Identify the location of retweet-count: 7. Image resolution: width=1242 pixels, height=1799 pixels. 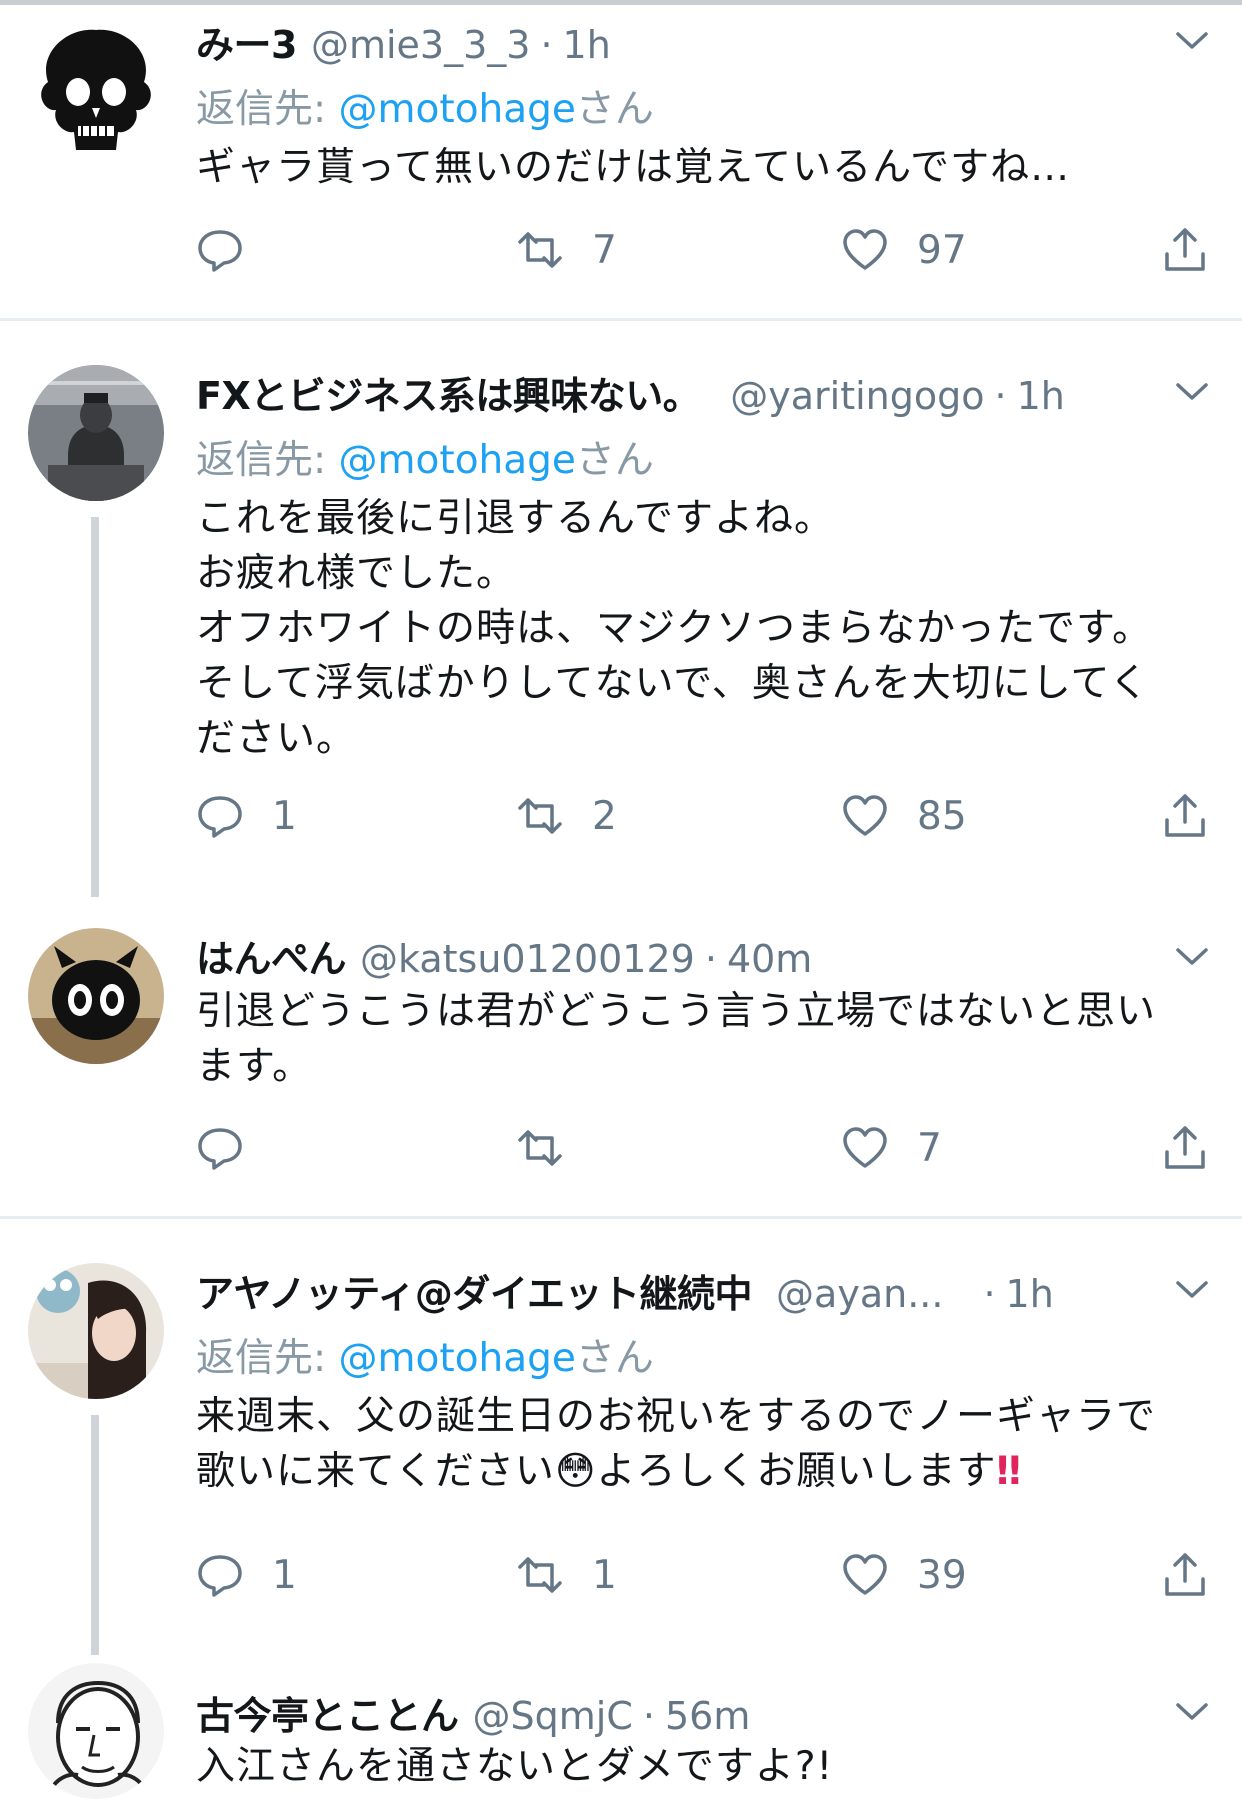
(604, 250).